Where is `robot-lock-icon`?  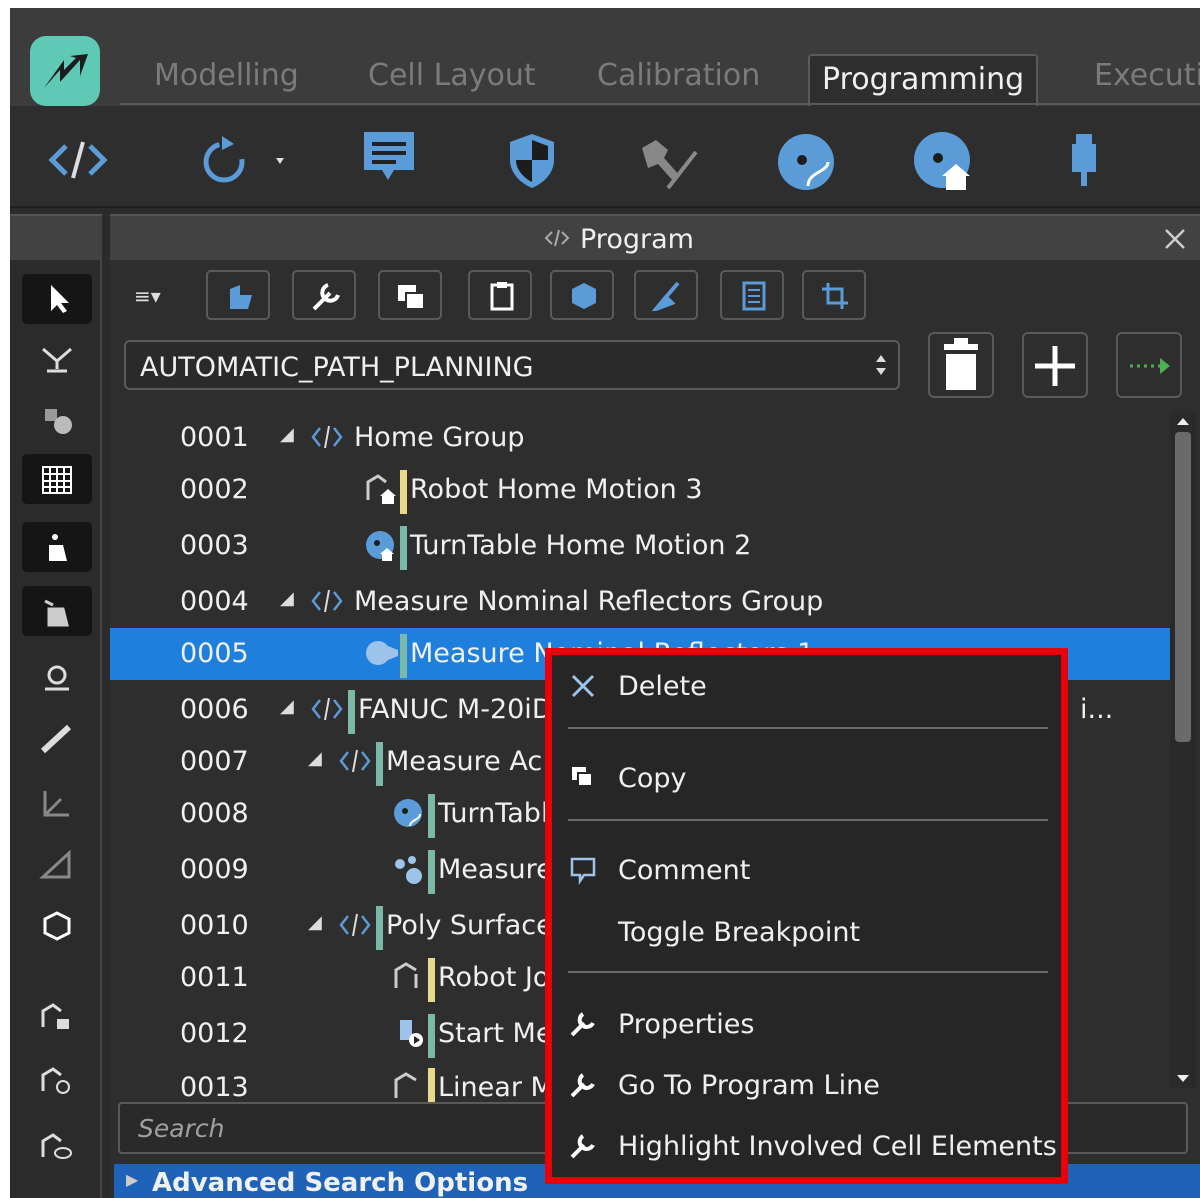 robot-lock-icon is located at coordinates (55, 1016).